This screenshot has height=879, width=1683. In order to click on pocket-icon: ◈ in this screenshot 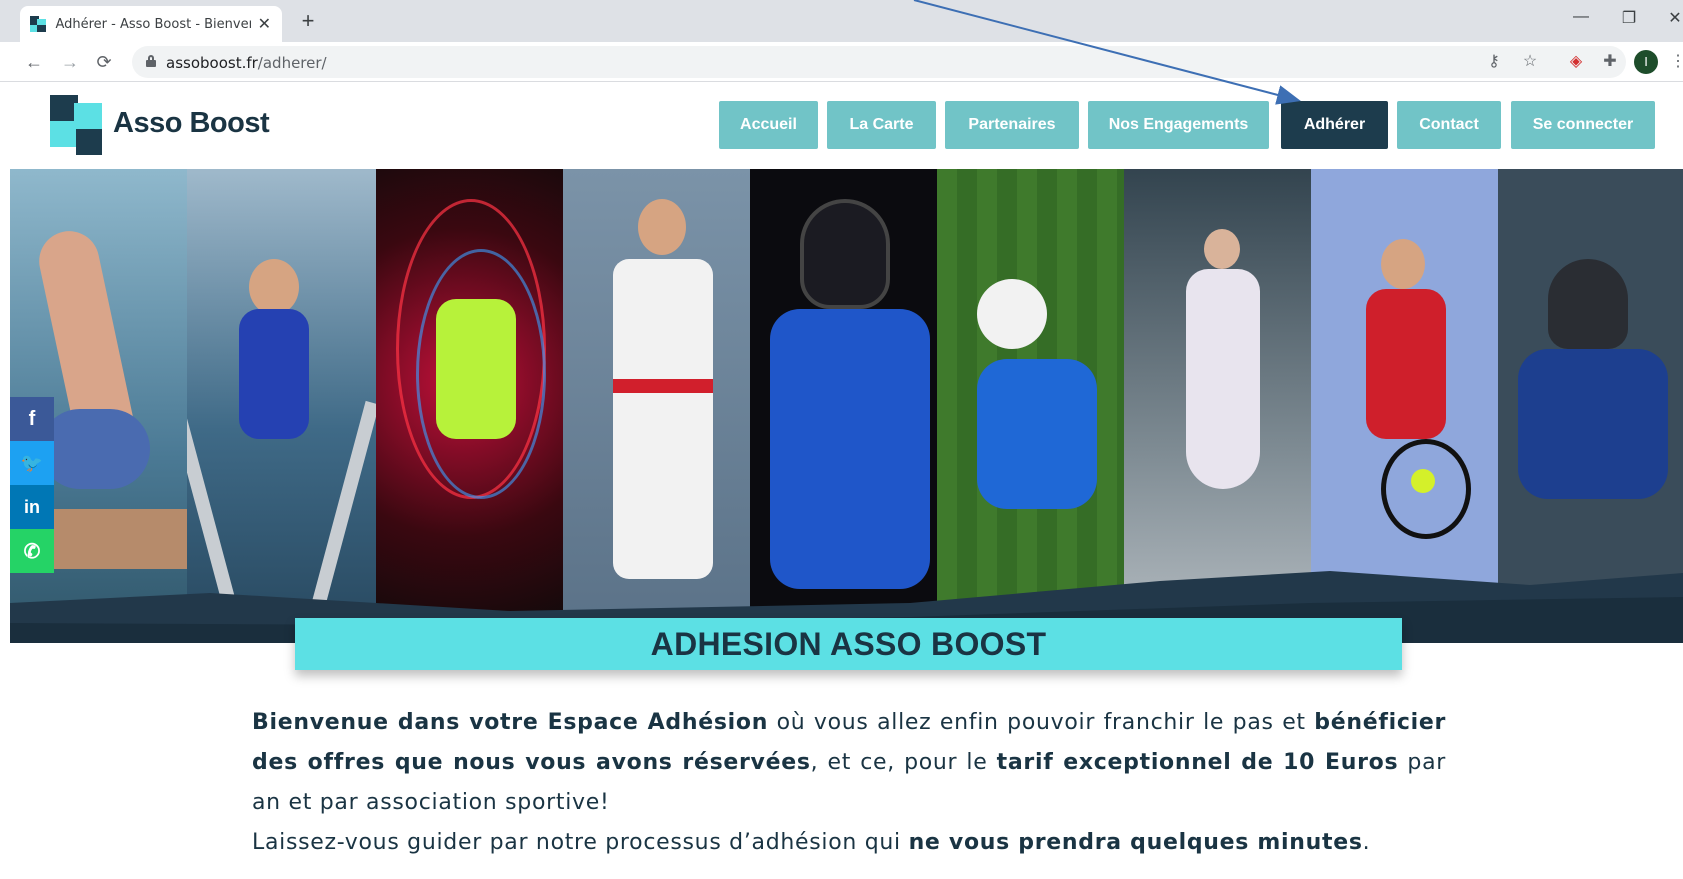, I will do `click(1576, 62)`.